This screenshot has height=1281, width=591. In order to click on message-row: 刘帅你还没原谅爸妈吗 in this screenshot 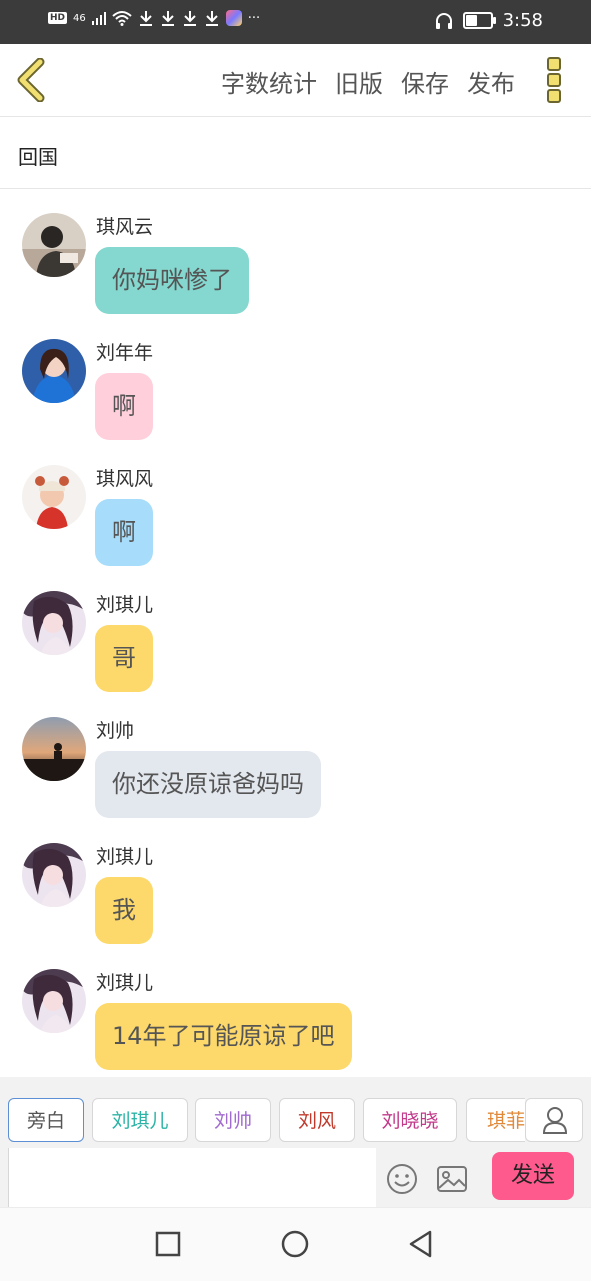, I will do `click(292, 757)`.